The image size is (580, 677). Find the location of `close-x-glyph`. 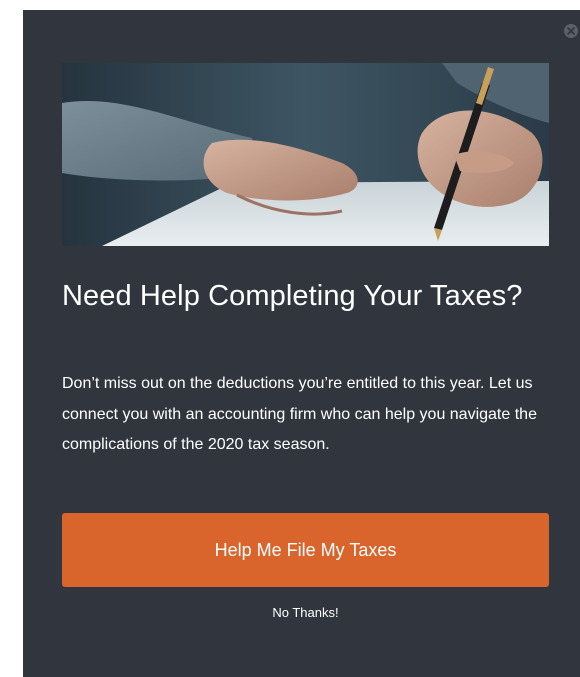

close-x-glyph is located at coordinates (571, 31).